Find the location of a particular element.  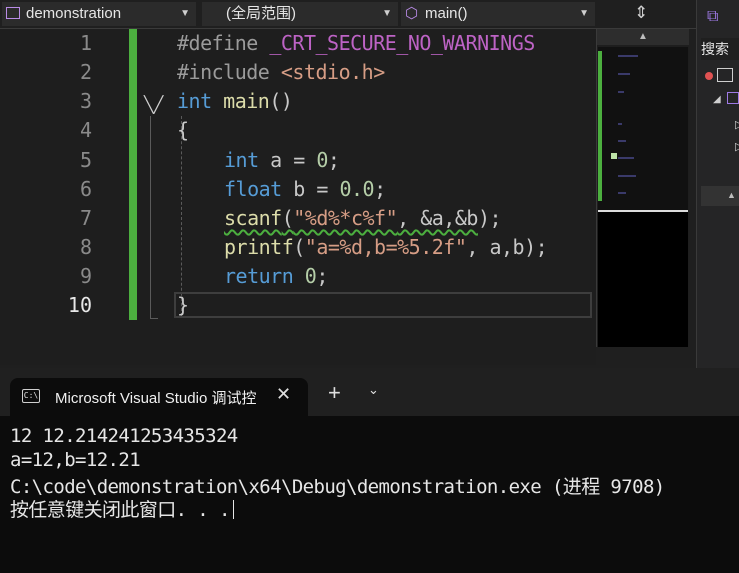

minimap-body is located at coordinates (643, 197).